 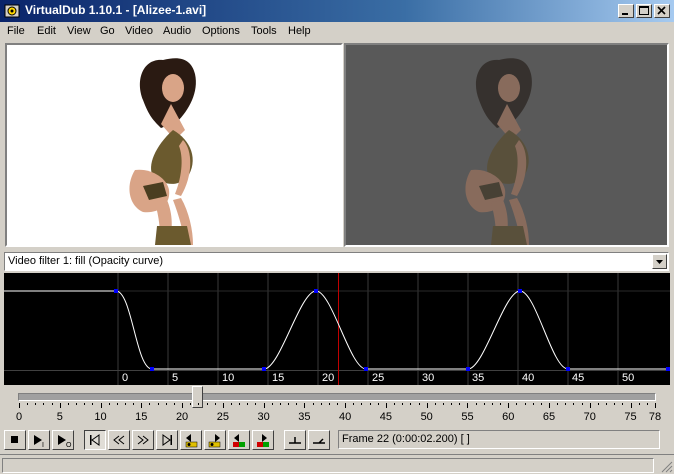 What do you see at coordinates (337, 11) in the screenshot?
I see `title-bar: VirtualDub 1.10.1 - [Alizee-1.avi]` at bounding box center [337, 11].